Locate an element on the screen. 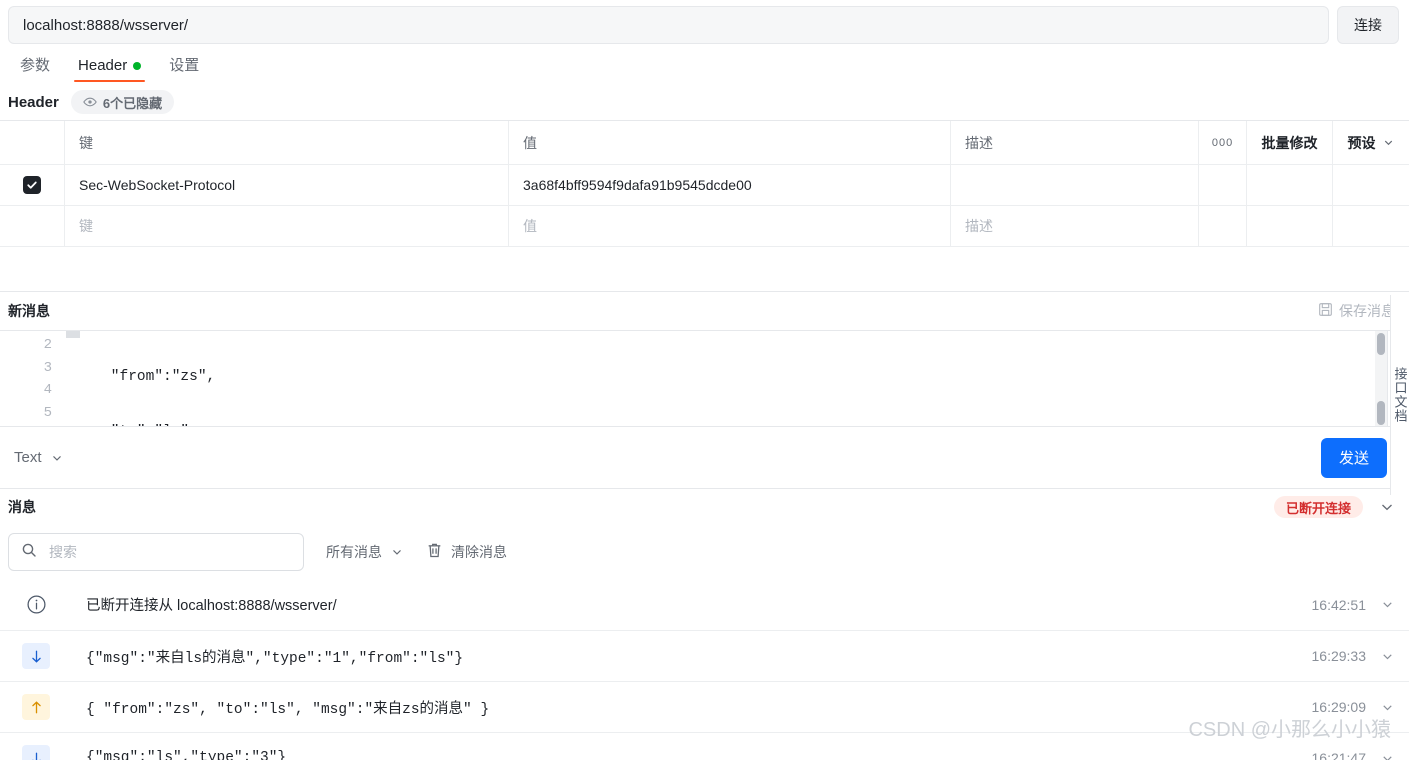  line-number: 4 is located at coordinates (47, 390).